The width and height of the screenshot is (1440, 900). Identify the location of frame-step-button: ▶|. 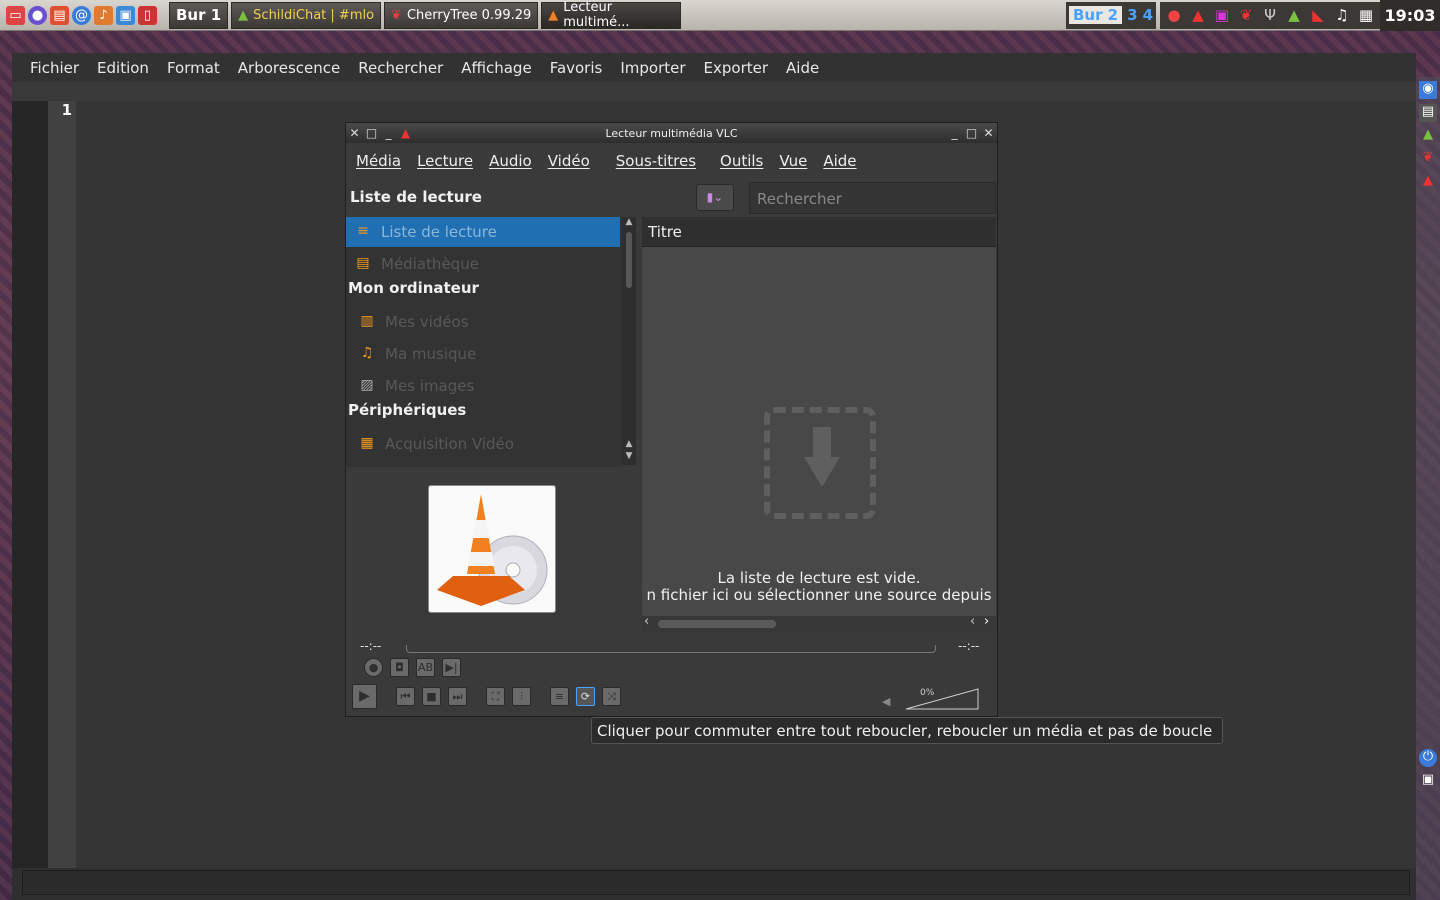
(451, 667).